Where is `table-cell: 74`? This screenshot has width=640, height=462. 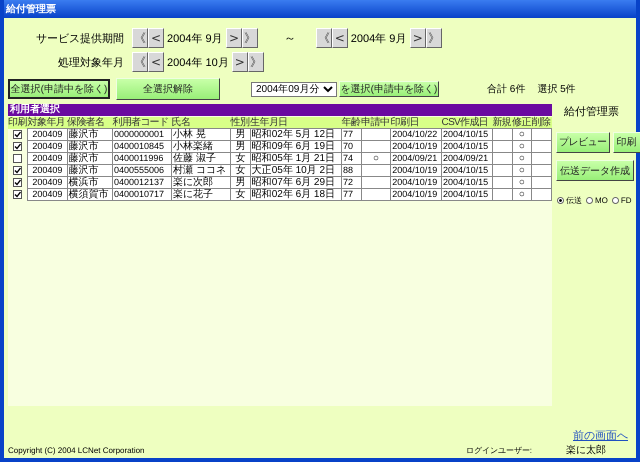
table-cell: 74 is located at coordinates (348, 158).